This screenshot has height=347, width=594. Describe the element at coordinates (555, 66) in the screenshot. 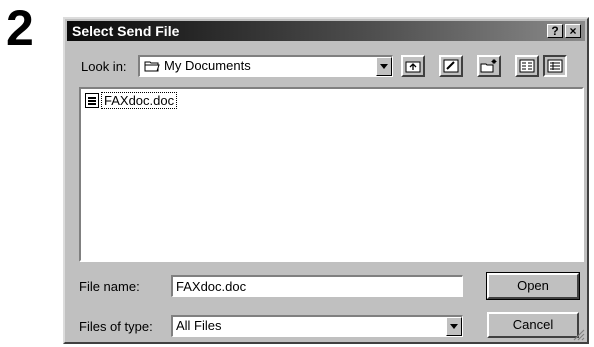

I see `details-view-button` at that location.